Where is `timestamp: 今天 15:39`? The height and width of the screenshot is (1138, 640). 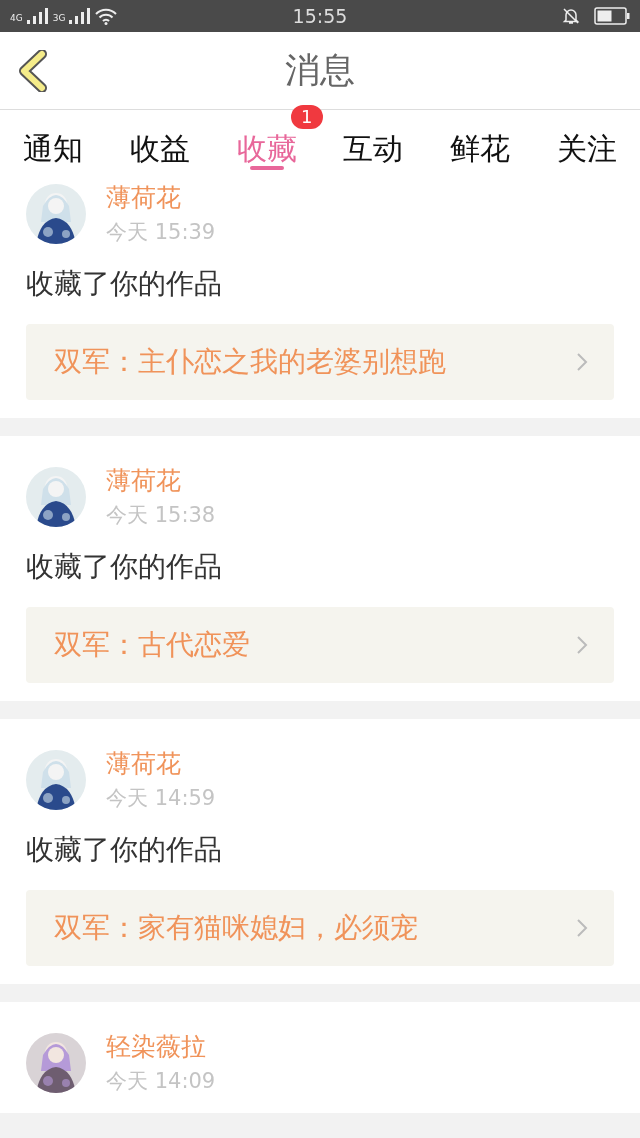
timestamp: 今天 15:39 is located at coordinates (161, 232).